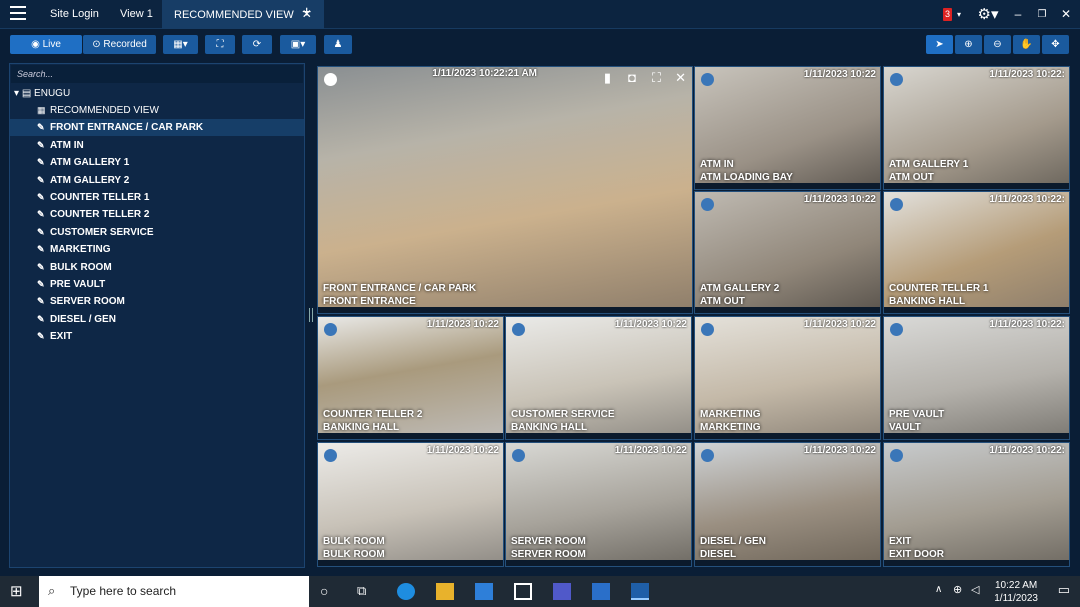  Describe the element at coordinates (157, 301) in the screenshot. I see `tree-item: ✎ SERVER ROOM` at that location.